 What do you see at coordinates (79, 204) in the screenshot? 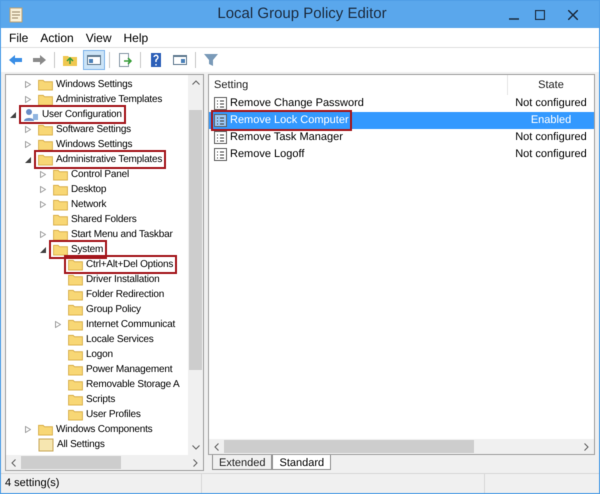
I see `tree-item: Network` at bounding box center [79, 204].